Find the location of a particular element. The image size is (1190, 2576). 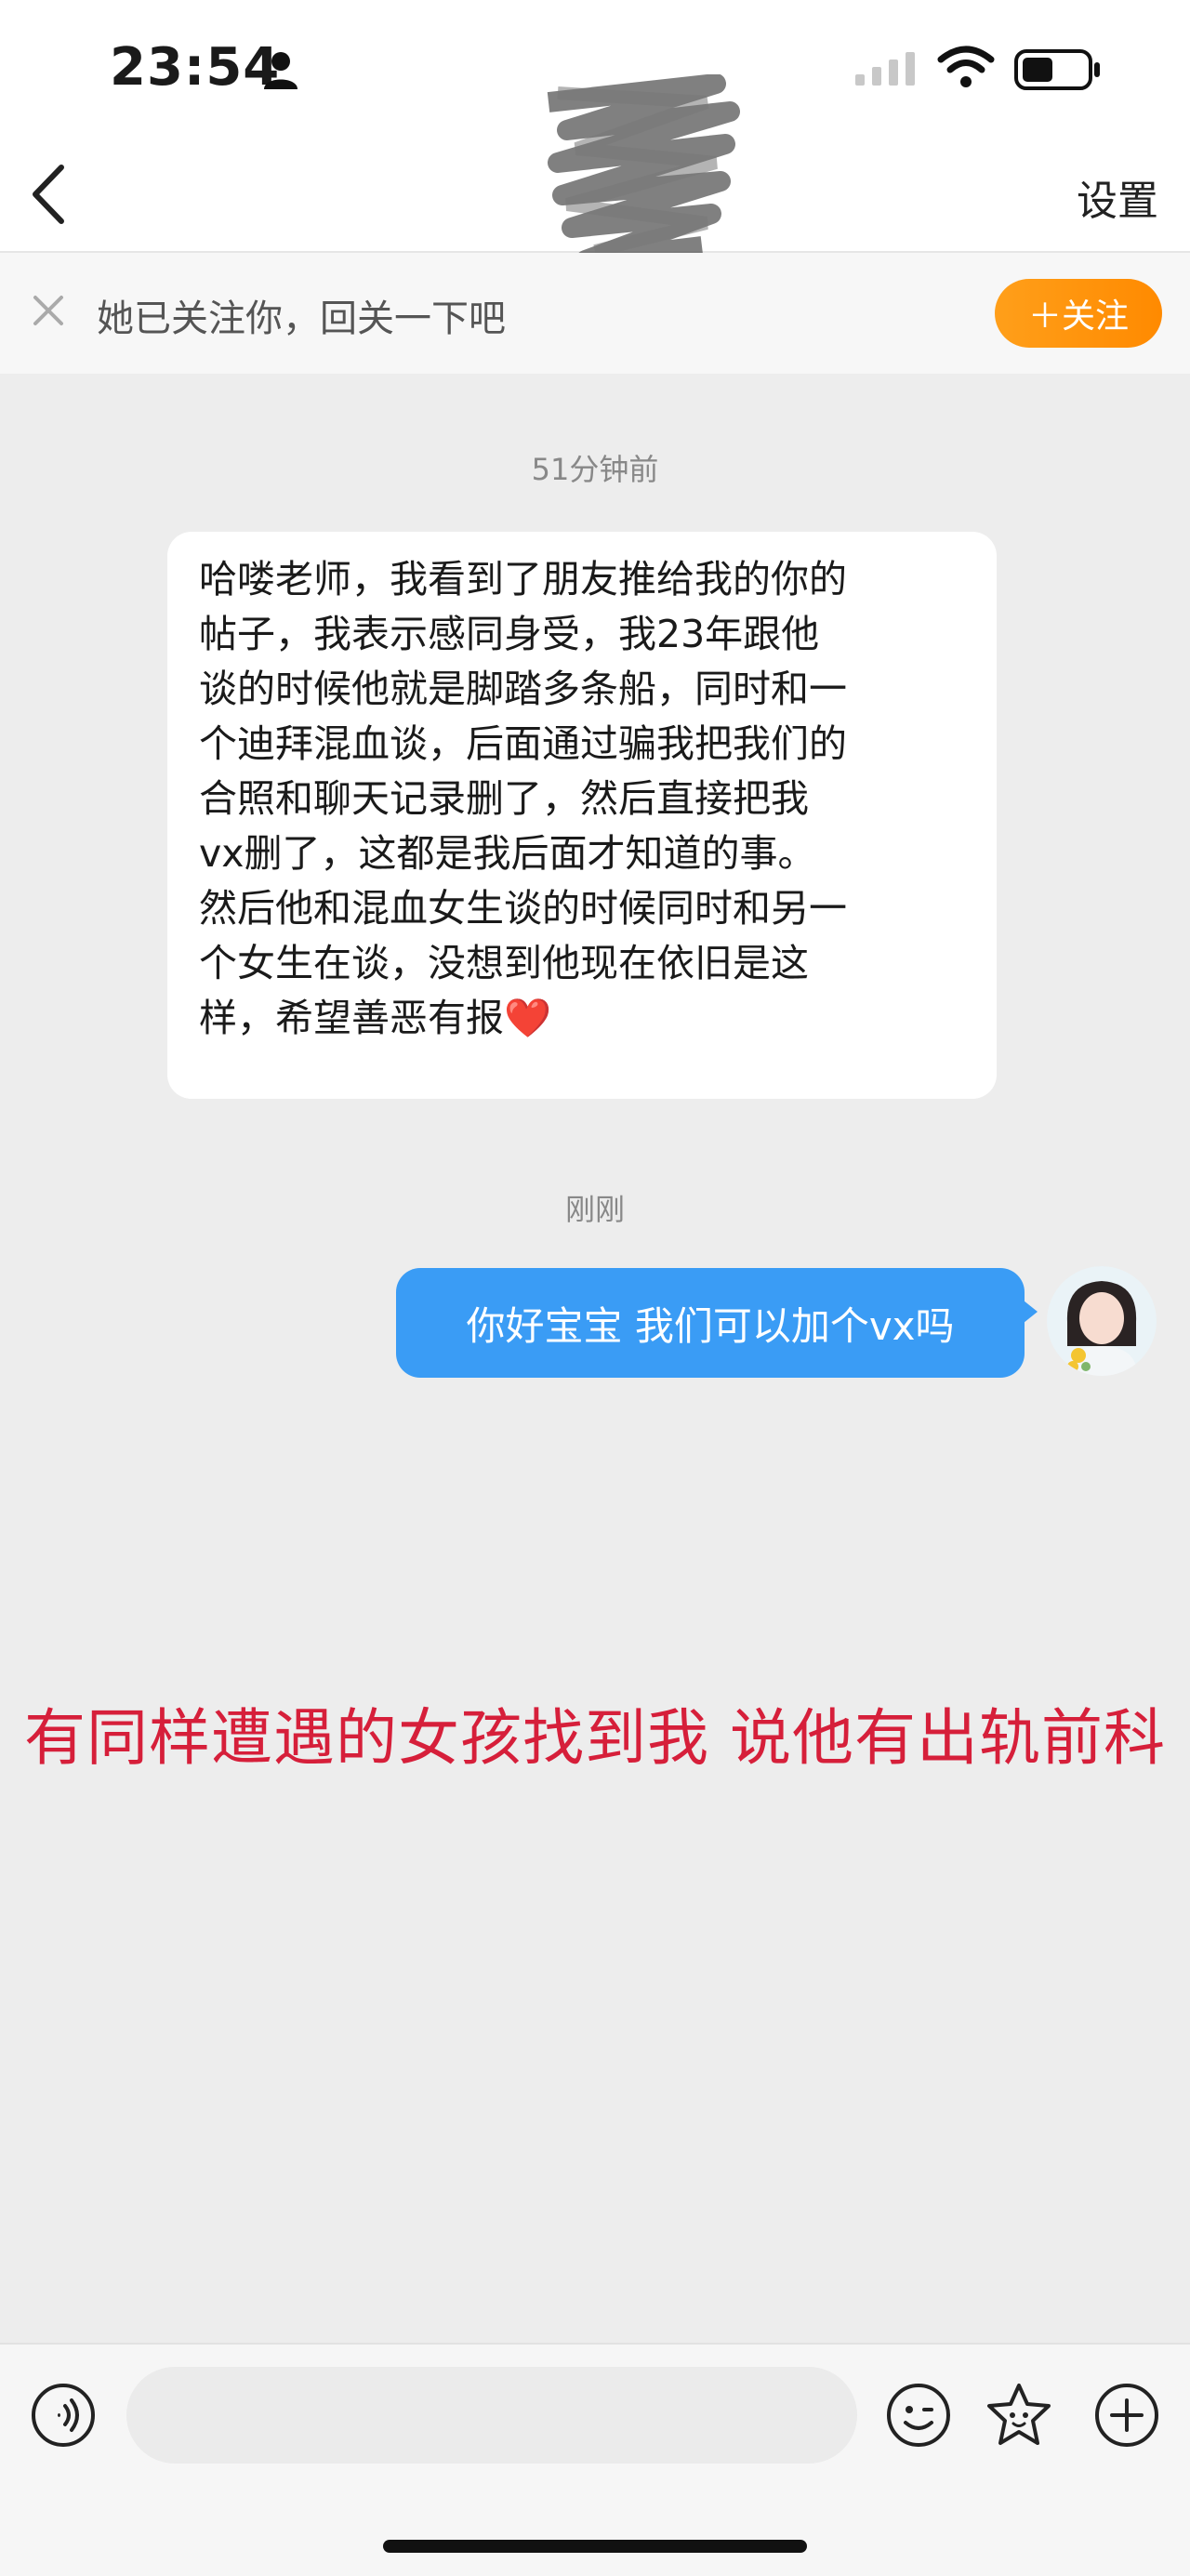

plus-icon is located at coordinates (1126, 2415).